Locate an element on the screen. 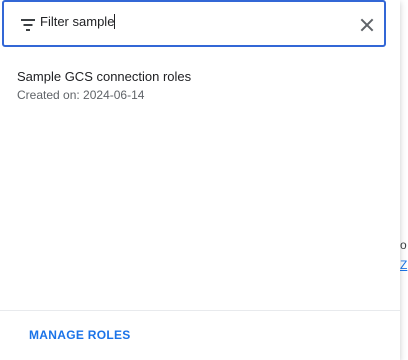  manage-roles-button: MANAGE ROLES is located at coordinates (80, 335).